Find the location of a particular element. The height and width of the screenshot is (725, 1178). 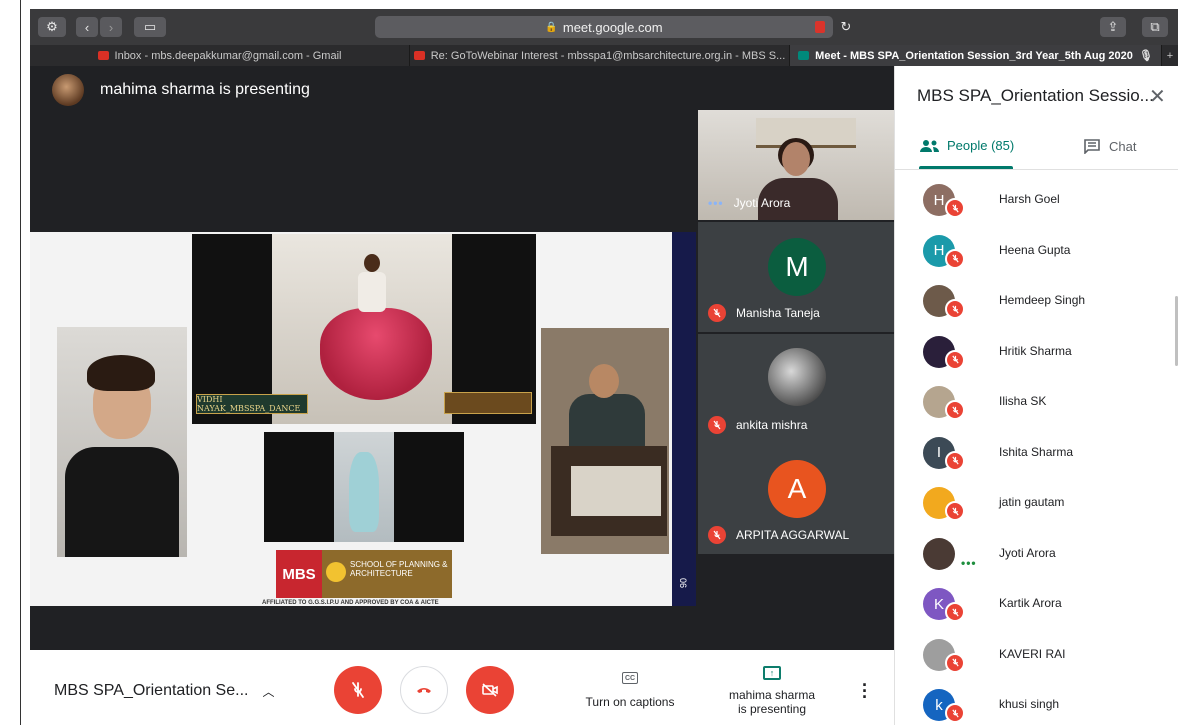

tab-chat: Chat is located at coordinates (1109, 146).